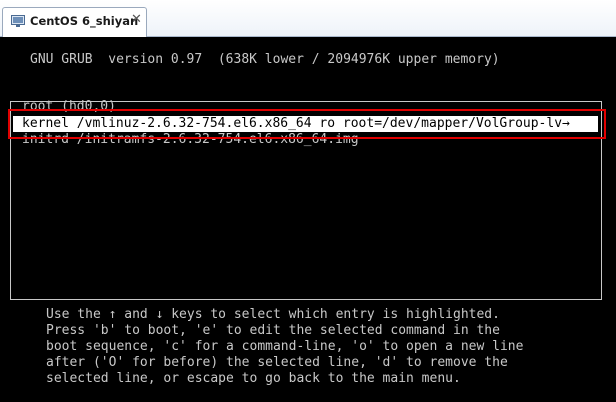 This screenshot has width=616, height=402. I want to click on vm-icon, so click(18, 21).